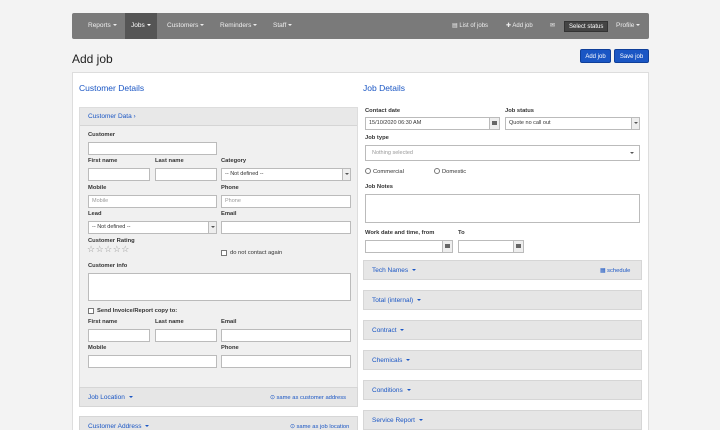  What do you see at coordinates (152, 201) in the screenshot?
I see `mobile-input: Mobile` at bounding box center [152, 201].